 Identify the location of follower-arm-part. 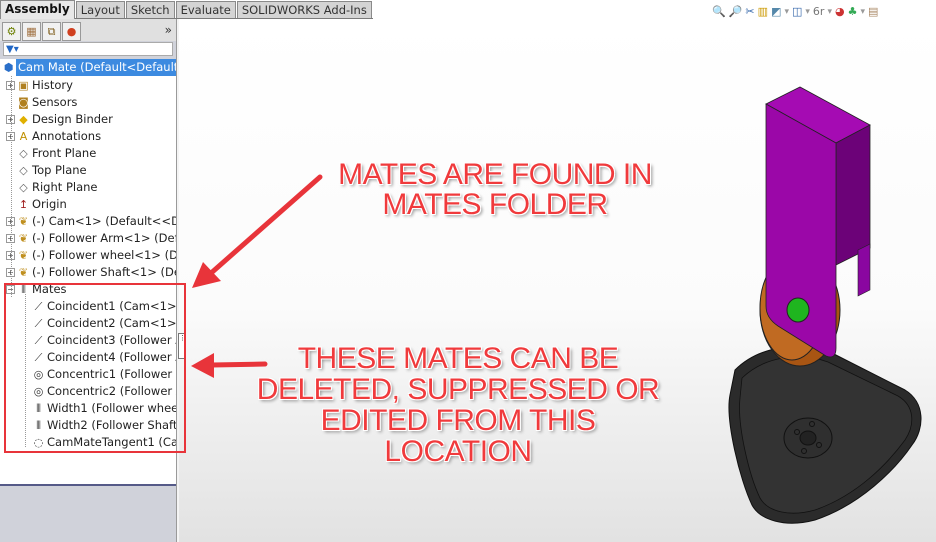
(818, 222).